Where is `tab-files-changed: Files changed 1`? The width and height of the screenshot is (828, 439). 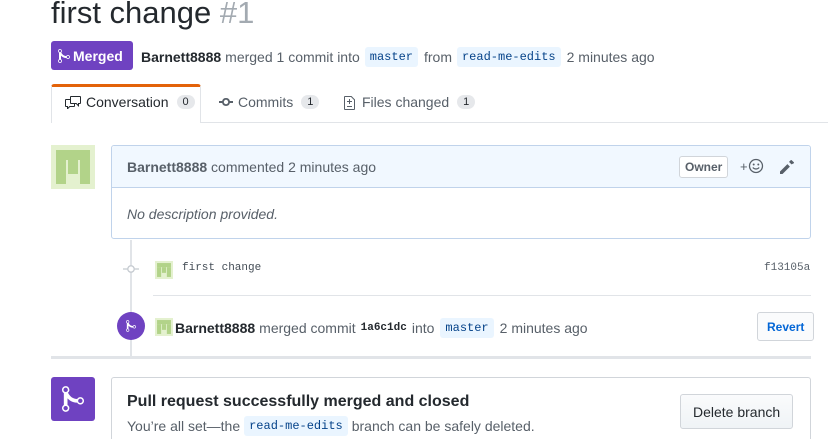
tab-files-changed: Files changed 1 is located at coordinates (410, 102).